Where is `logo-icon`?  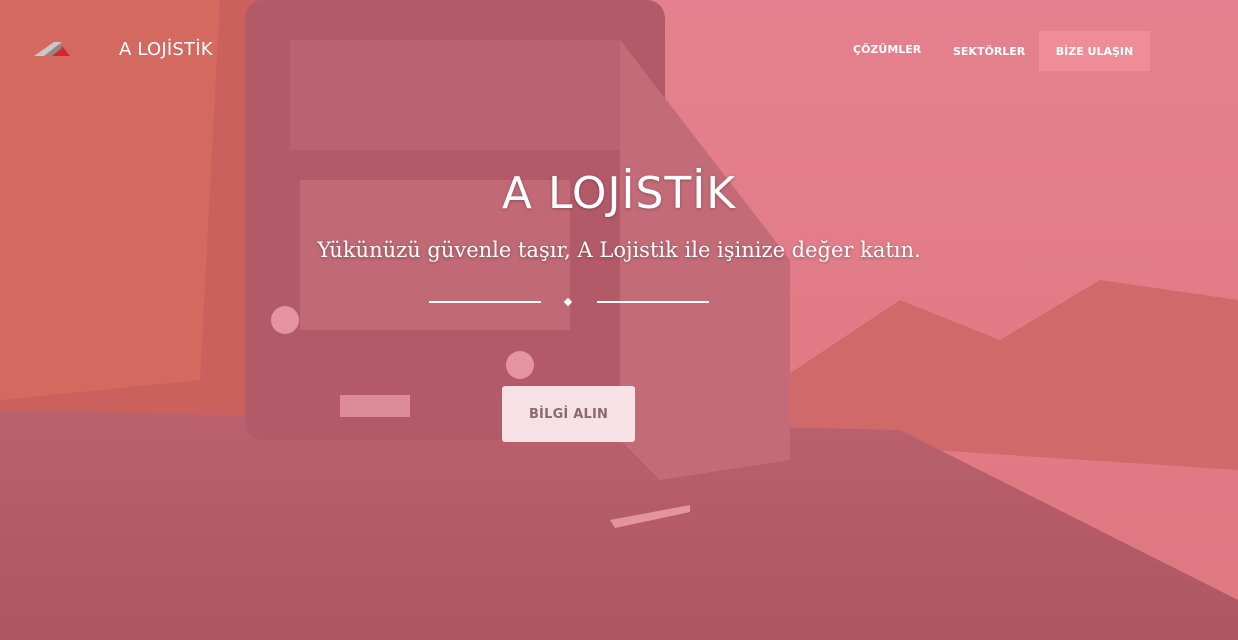 logo-icon is located at coordinates (52, 49).